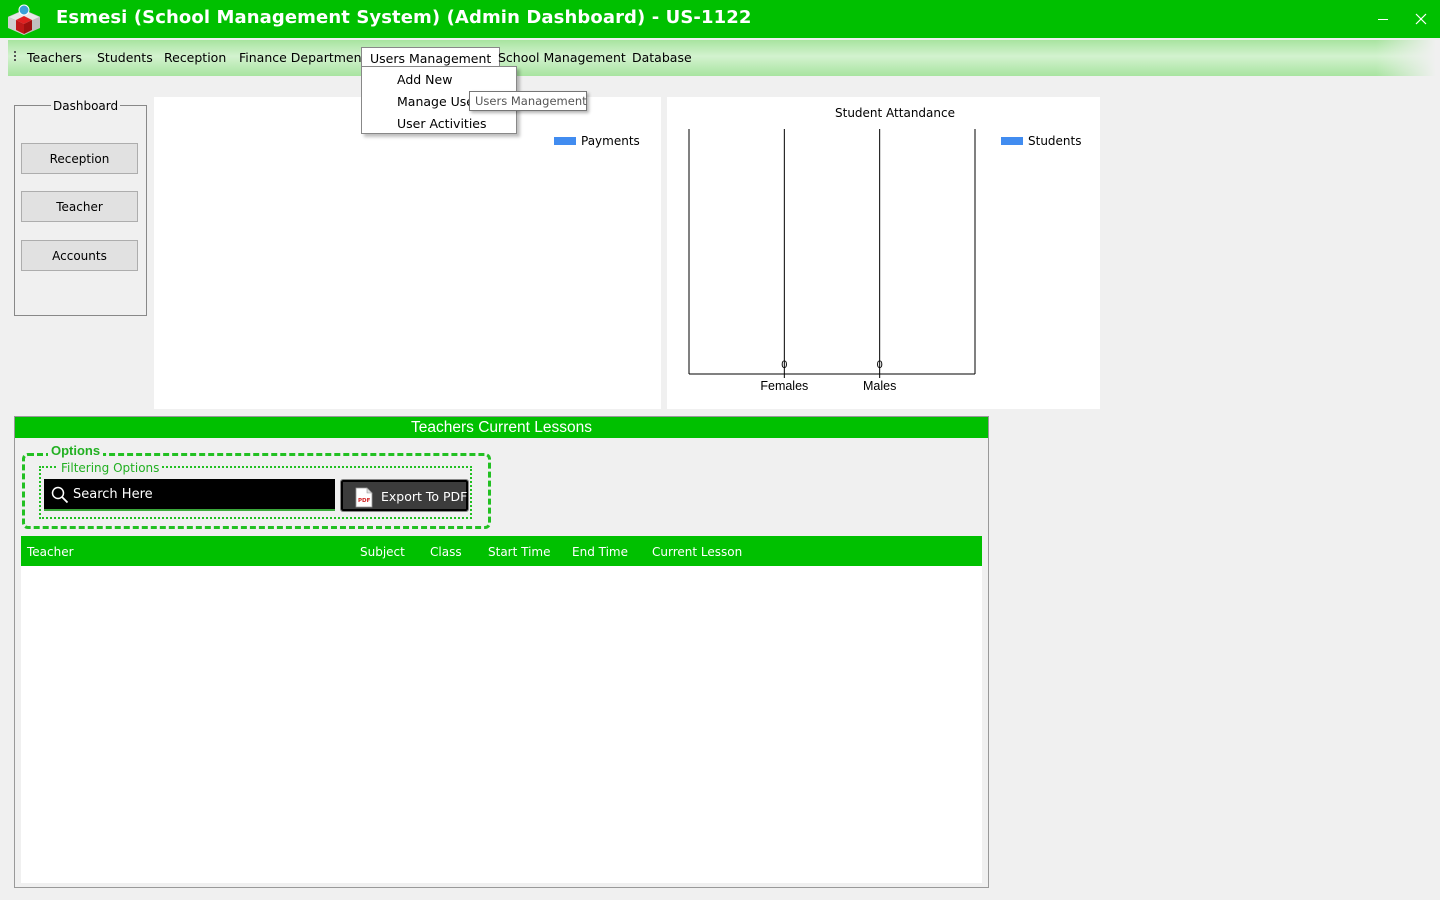 The image size is (1440, 900). I want to click on column-current-lesson: Current Lesson, so click(697, 552).